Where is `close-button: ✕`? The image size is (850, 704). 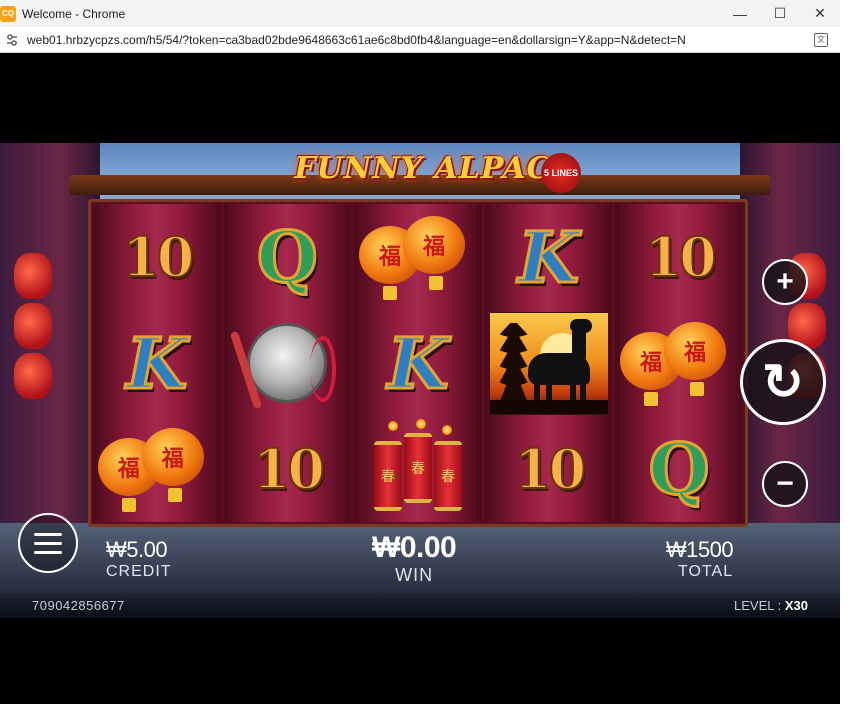 close-button: ✕ is located at coordinates (820, 13).